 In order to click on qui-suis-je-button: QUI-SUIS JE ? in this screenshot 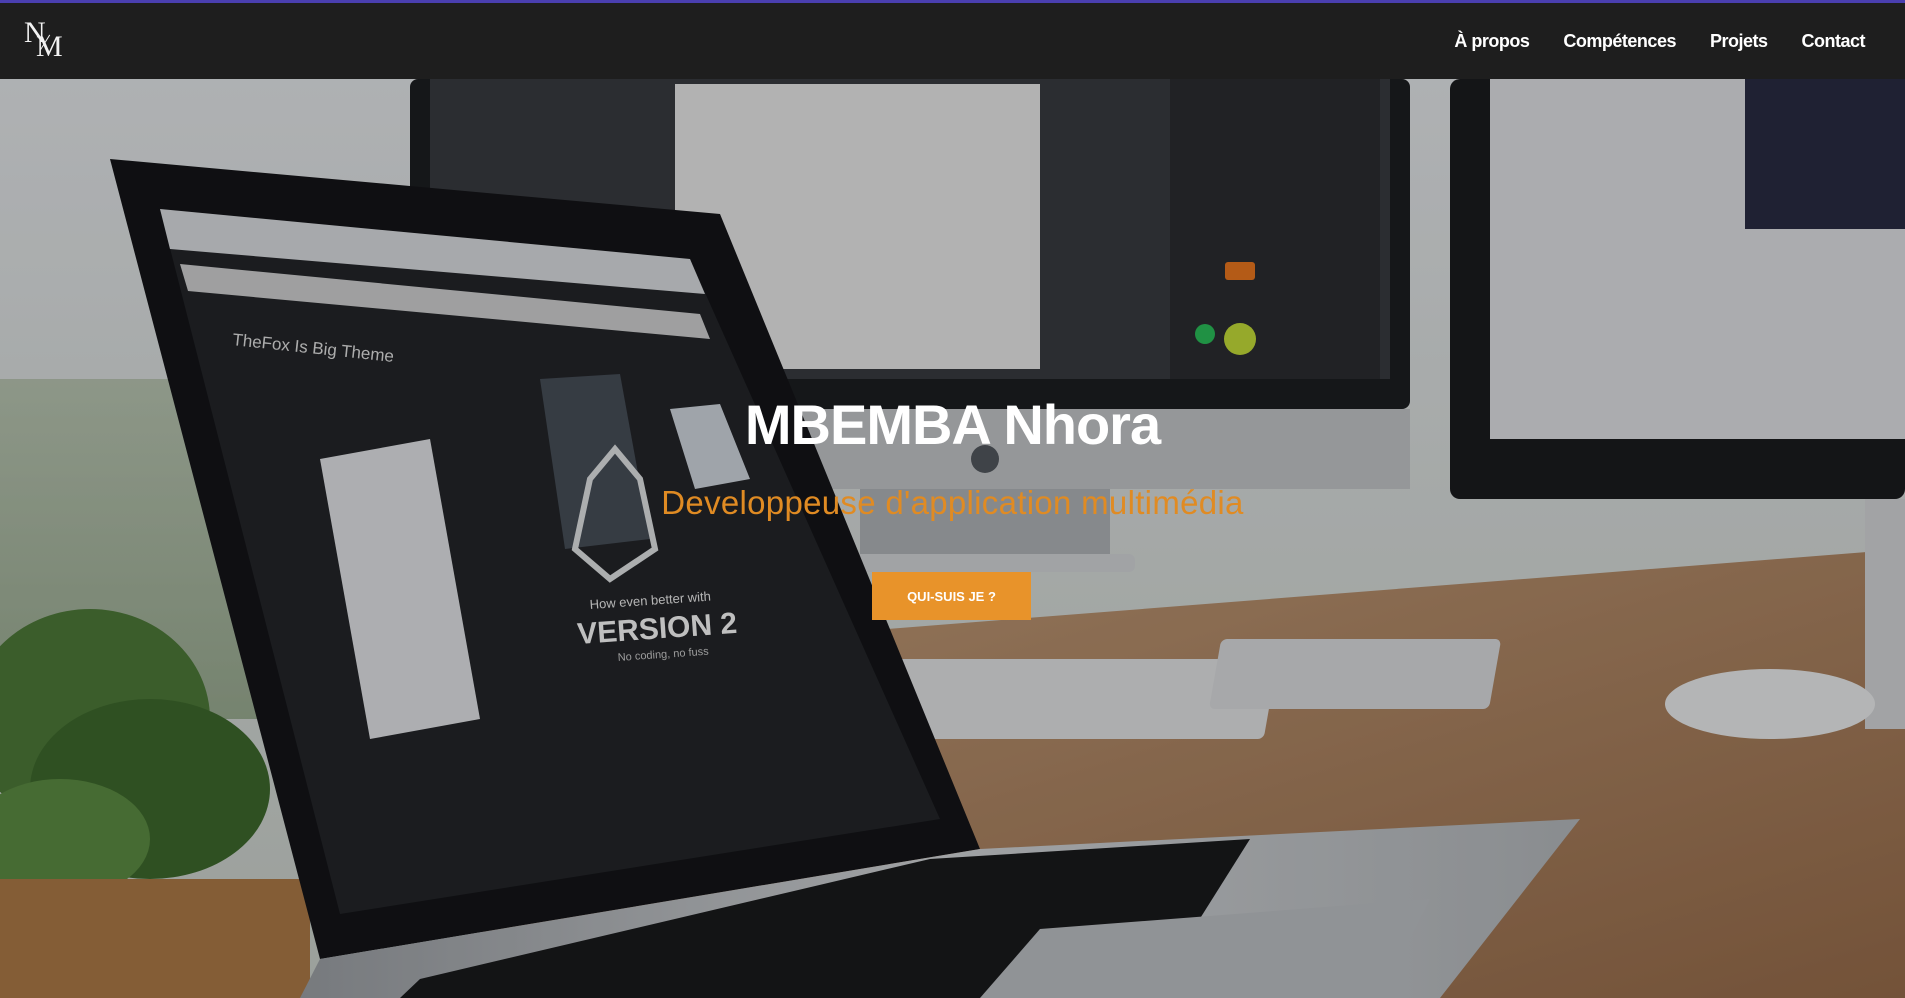, I will do `click(951, 596)`.